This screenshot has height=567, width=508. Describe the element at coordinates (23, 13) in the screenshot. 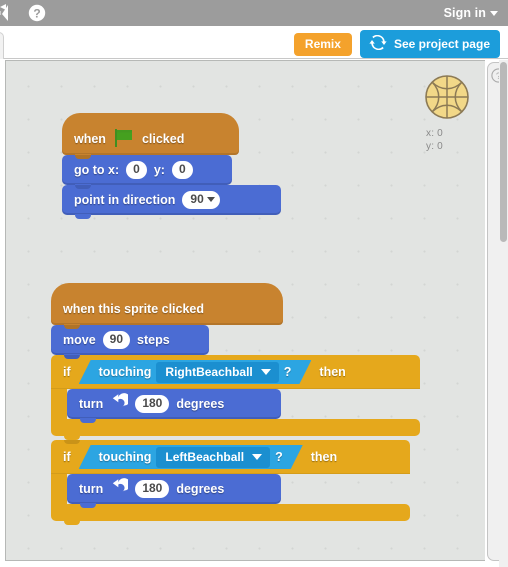

I see `menu-bar-left-group: ?` at that location.